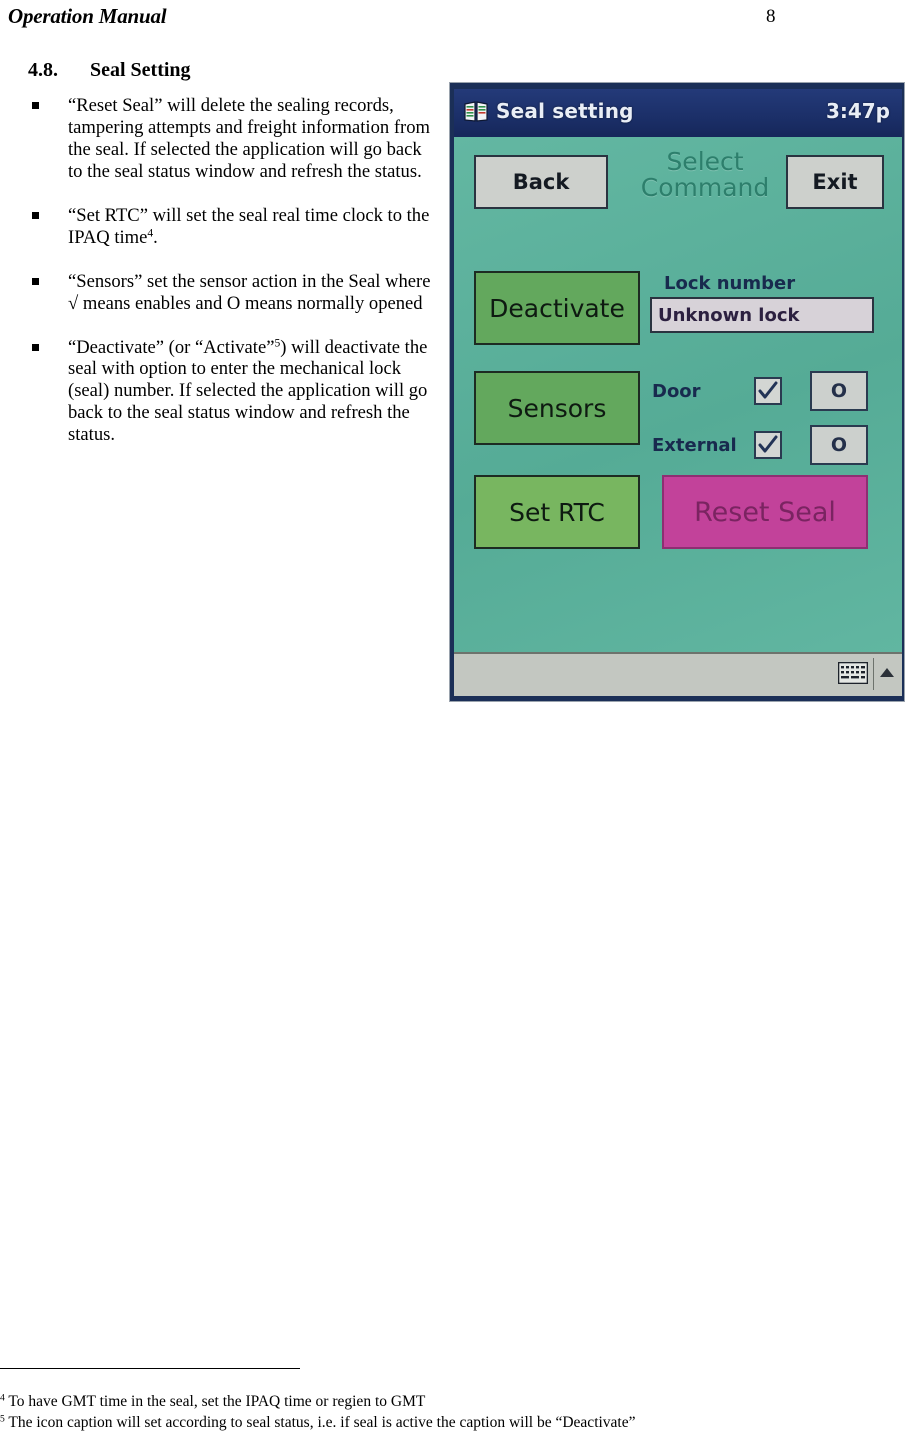  I want to click on deactivate-button: Deactivate, so click(557, 308).